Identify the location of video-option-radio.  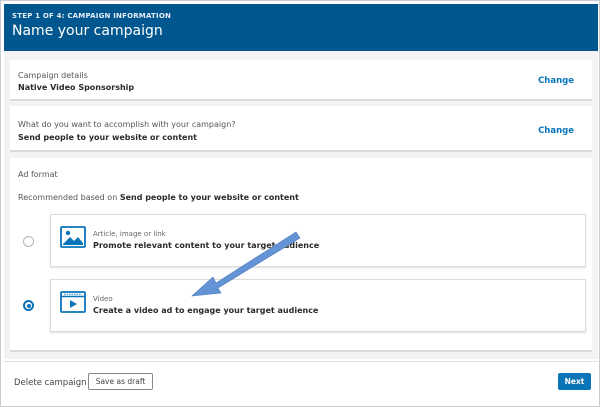
(28, 305).